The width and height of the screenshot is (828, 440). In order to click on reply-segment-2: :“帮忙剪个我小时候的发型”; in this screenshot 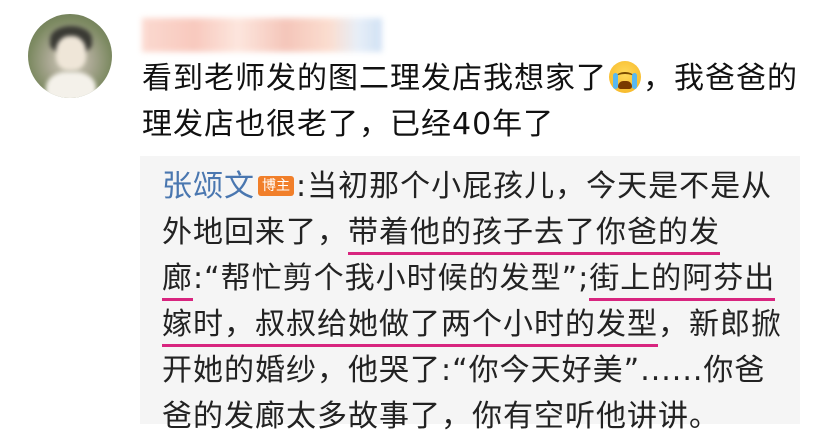, I will do `click(391, 278)`.